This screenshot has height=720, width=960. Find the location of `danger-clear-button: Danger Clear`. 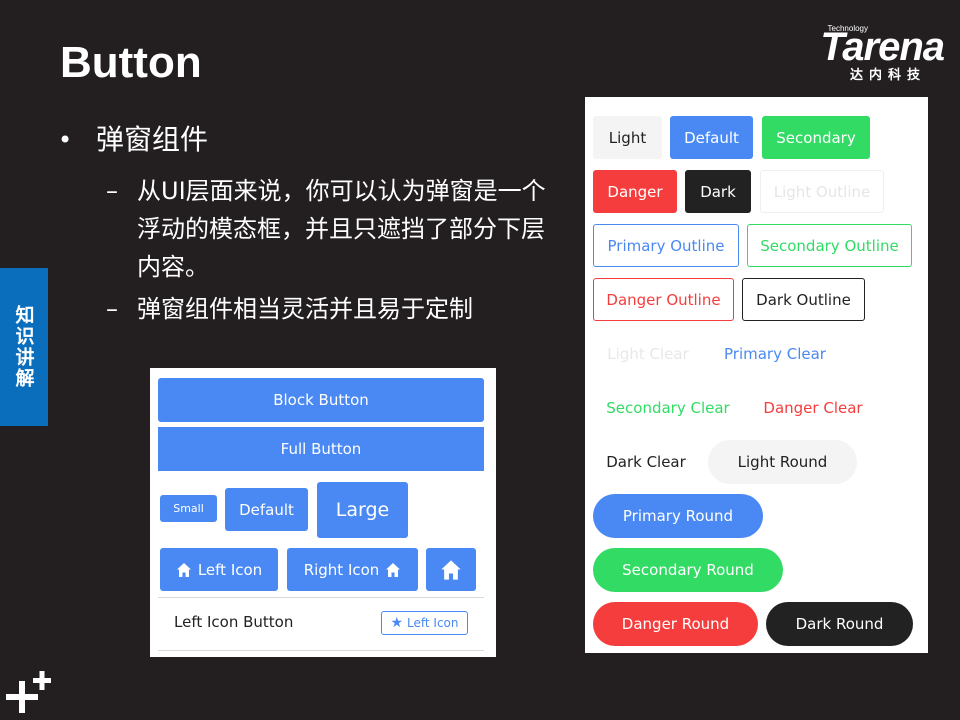

danger-clear-button: Danger Clear is located at coordinates (813, 407).